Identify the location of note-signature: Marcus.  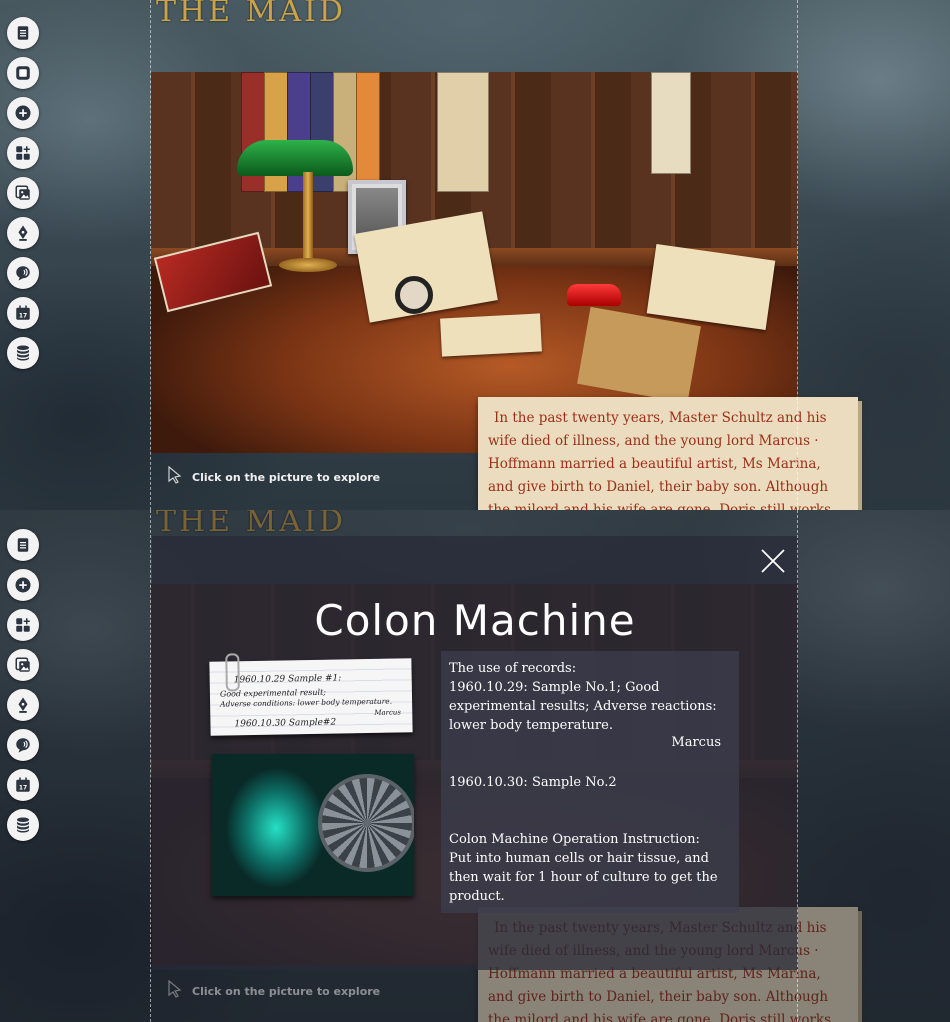
(388, 712).